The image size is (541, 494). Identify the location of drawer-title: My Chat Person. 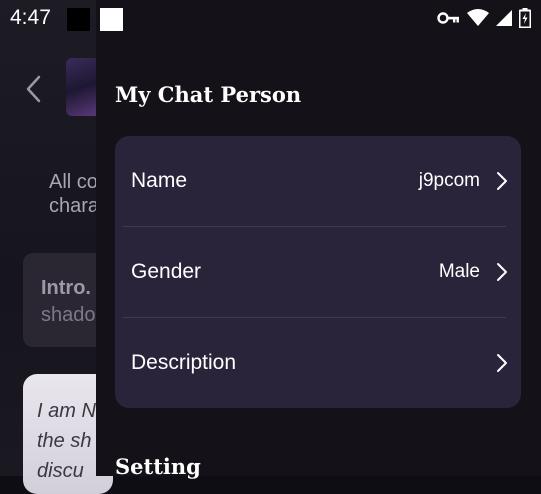
(208, 94).